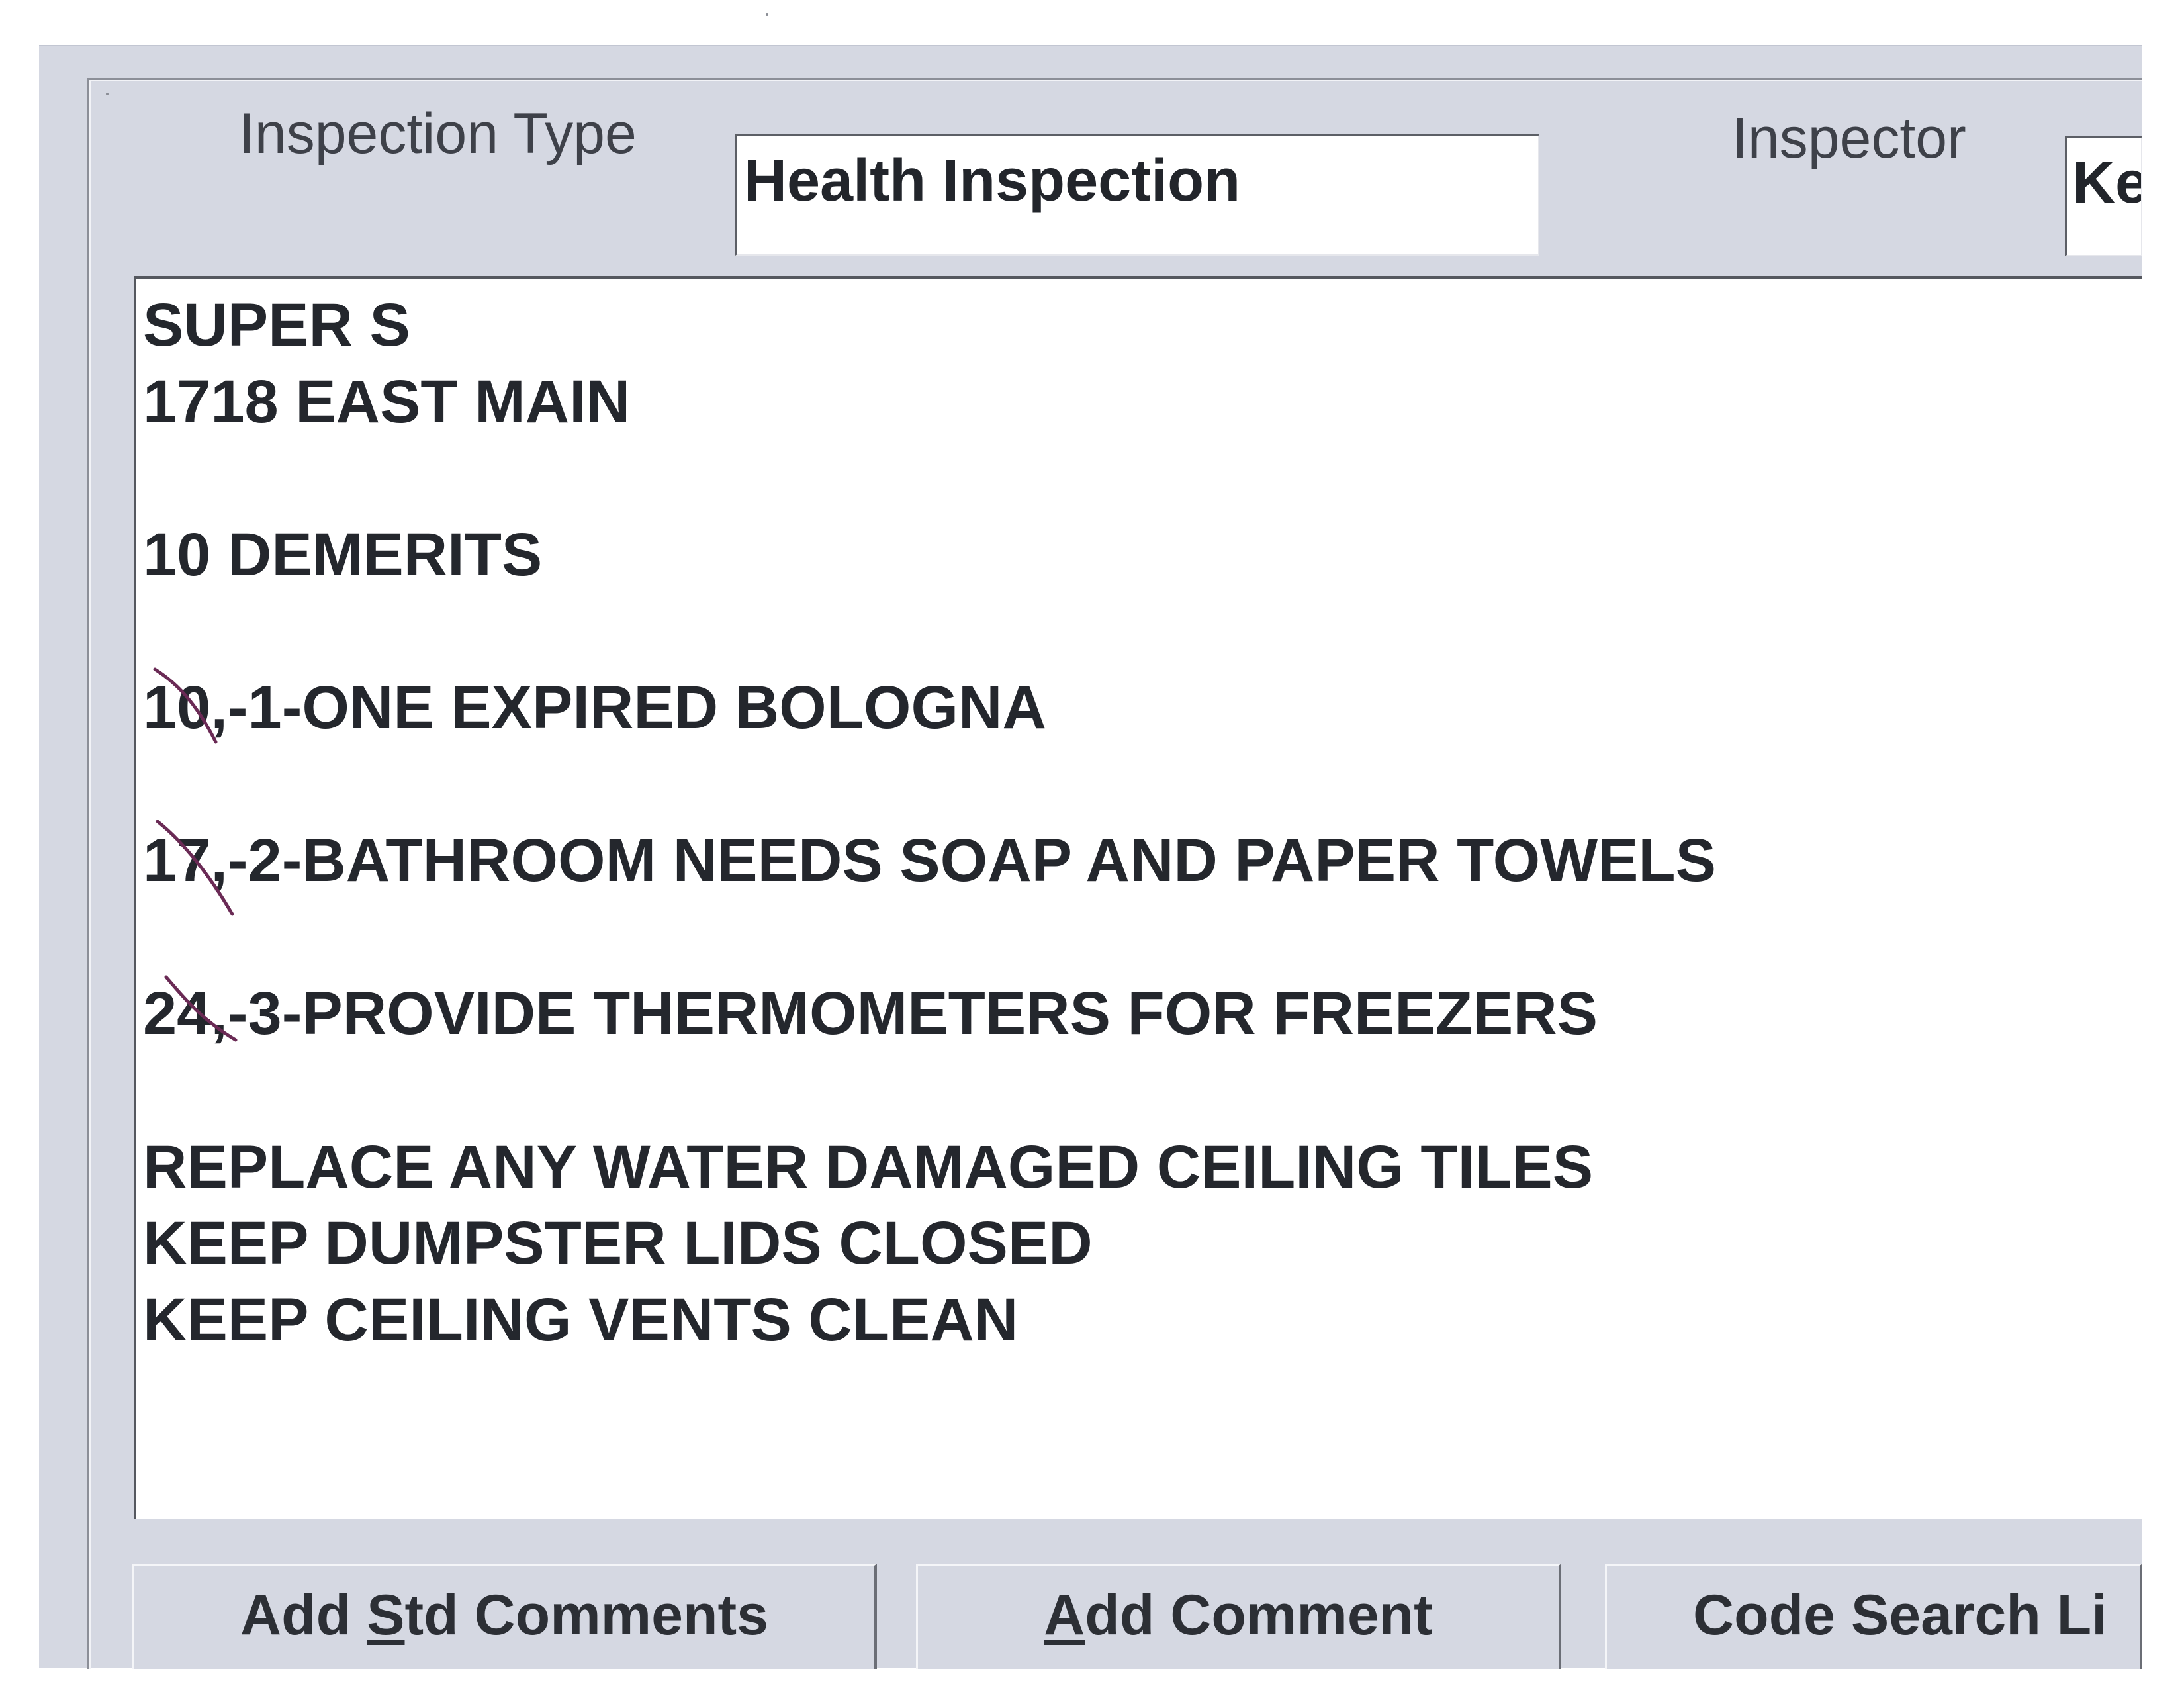 The height and width of the screenshot is (1688, 2184). I want to click on page-edge, so click(2163, 844).